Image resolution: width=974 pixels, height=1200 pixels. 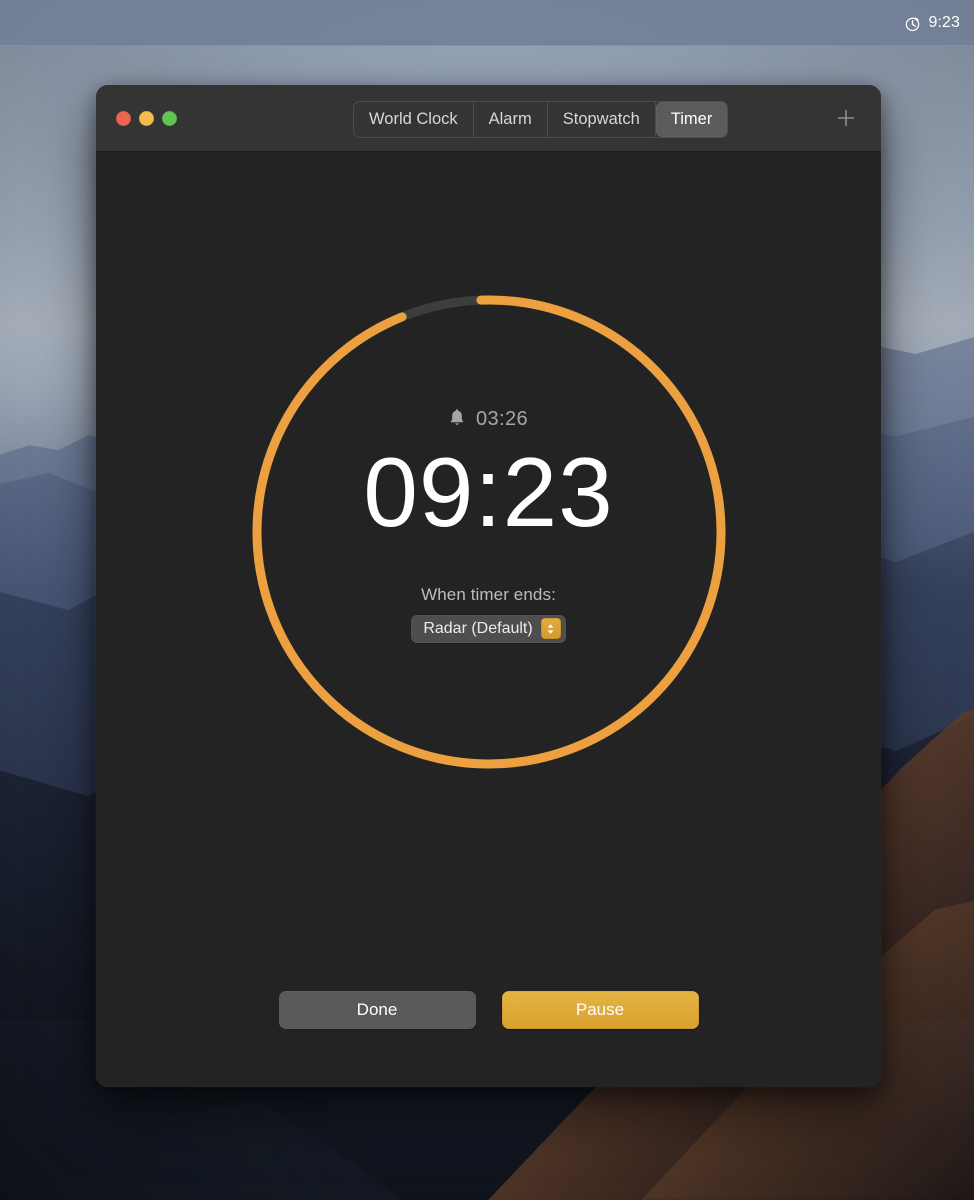 I want to click on pause-button: Pause, so click(x=600, y=1010).